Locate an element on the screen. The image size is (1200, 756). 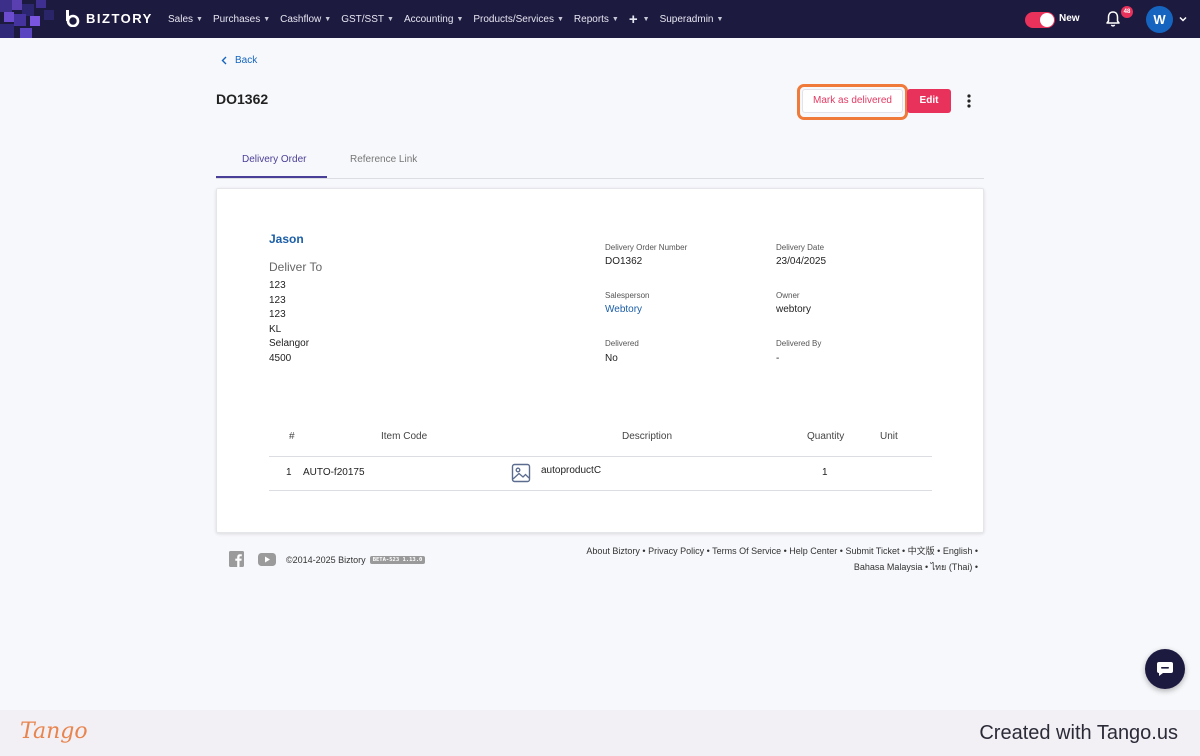
brand-mosaic-decoration is located at coordinates (35, 19).